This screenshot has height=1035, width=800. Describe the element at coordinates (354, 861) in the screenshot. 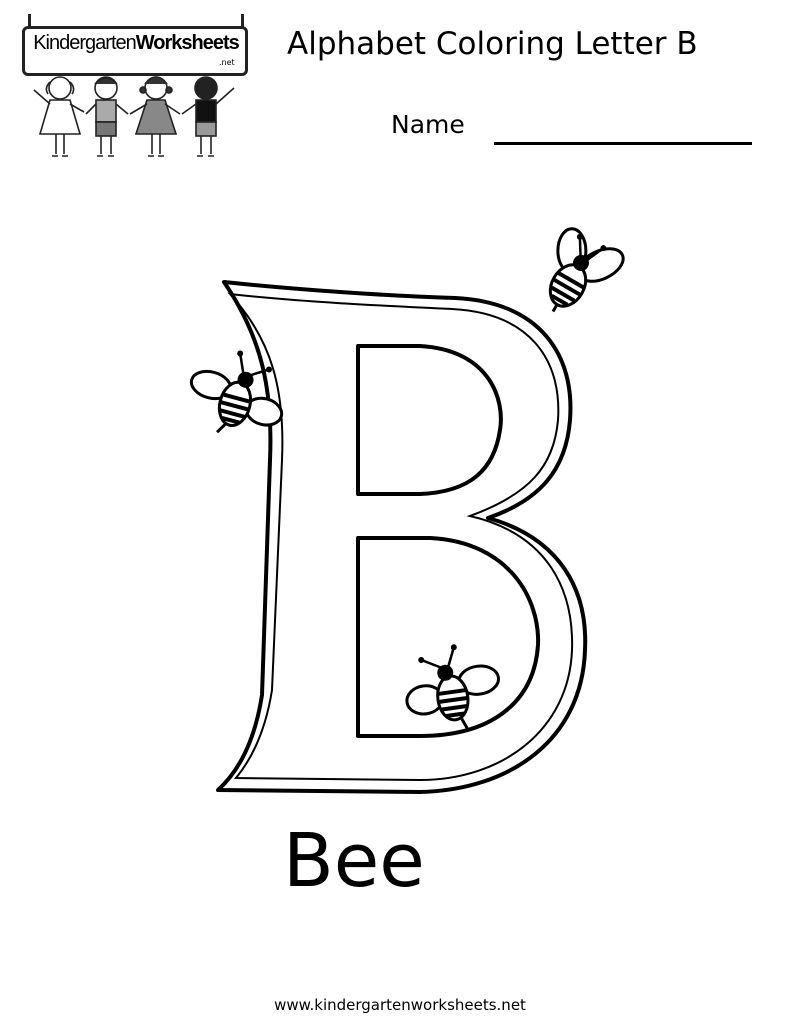

I see `example-word: Bee` at that location.